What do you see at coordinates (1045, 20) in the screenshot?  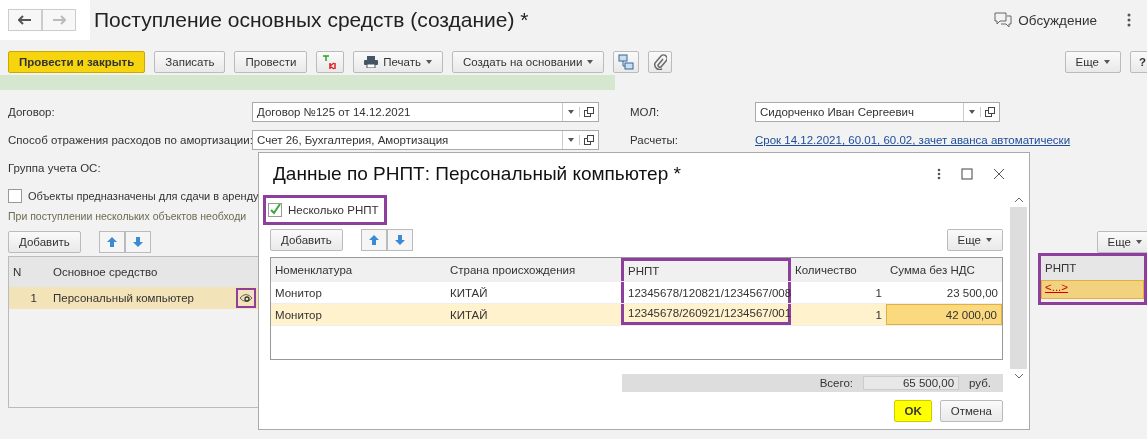 I see `discussion-button: Обсуждение` at bounding box center [1045, 20].